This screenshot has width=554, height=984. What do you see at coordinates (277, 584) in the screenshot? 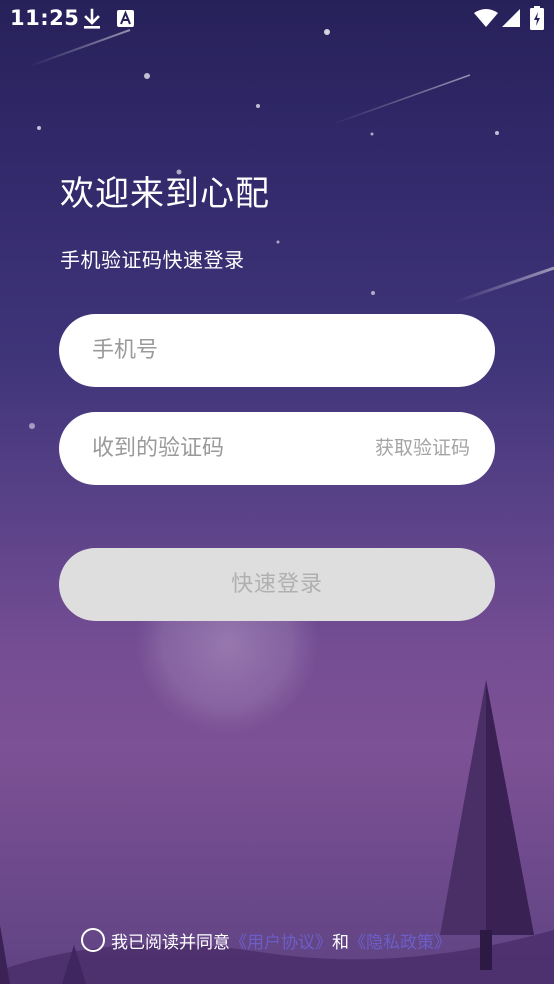
I see `quick-login-button: 快速登录` at bounding box center [277, 584].